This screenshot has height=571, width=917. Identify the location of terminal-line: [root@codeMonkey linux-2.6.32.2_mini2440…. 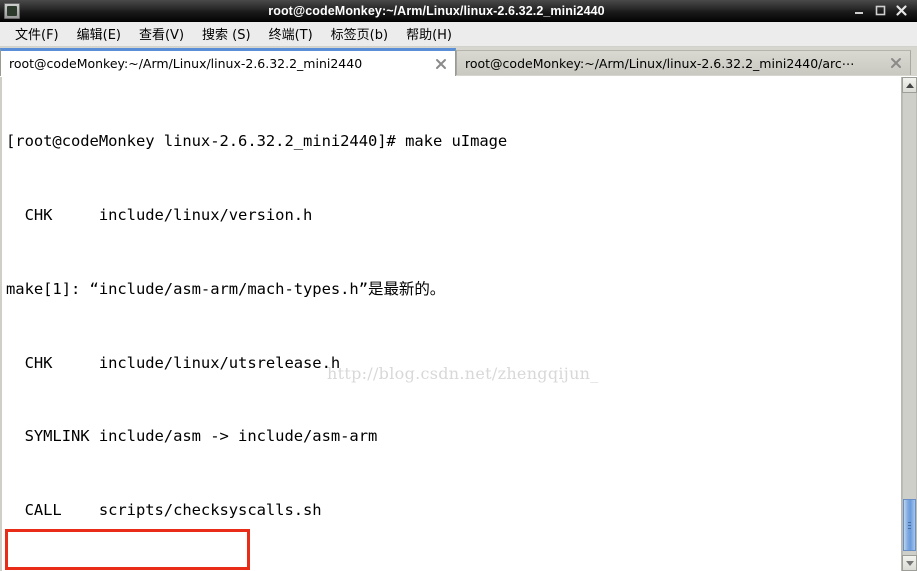
(257, 141).